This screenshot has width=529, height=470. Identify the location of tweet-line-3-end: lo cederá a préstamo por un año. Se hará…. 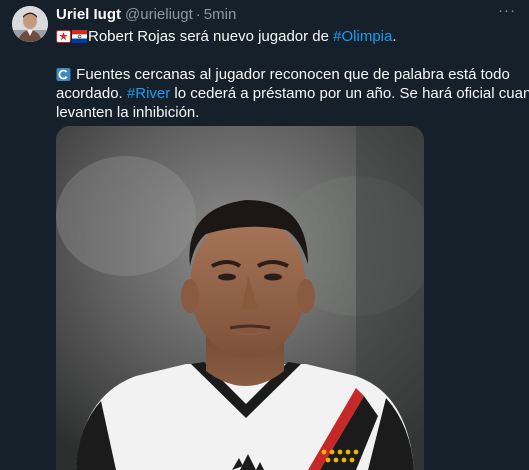
(349, 93).